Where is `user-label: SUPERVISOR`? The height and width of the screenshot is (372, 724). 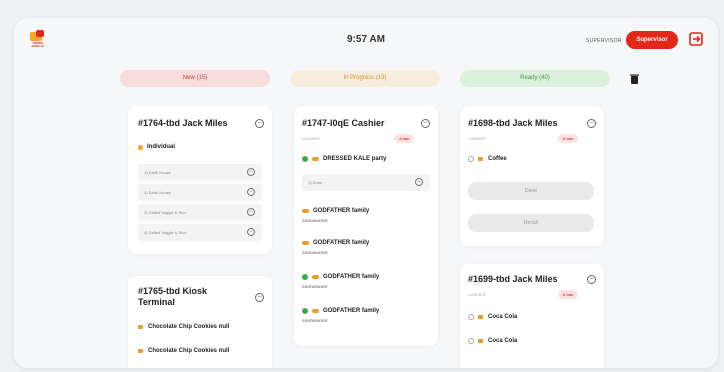 user-label: SUPERVISOR is located at coordinates (604, 41).